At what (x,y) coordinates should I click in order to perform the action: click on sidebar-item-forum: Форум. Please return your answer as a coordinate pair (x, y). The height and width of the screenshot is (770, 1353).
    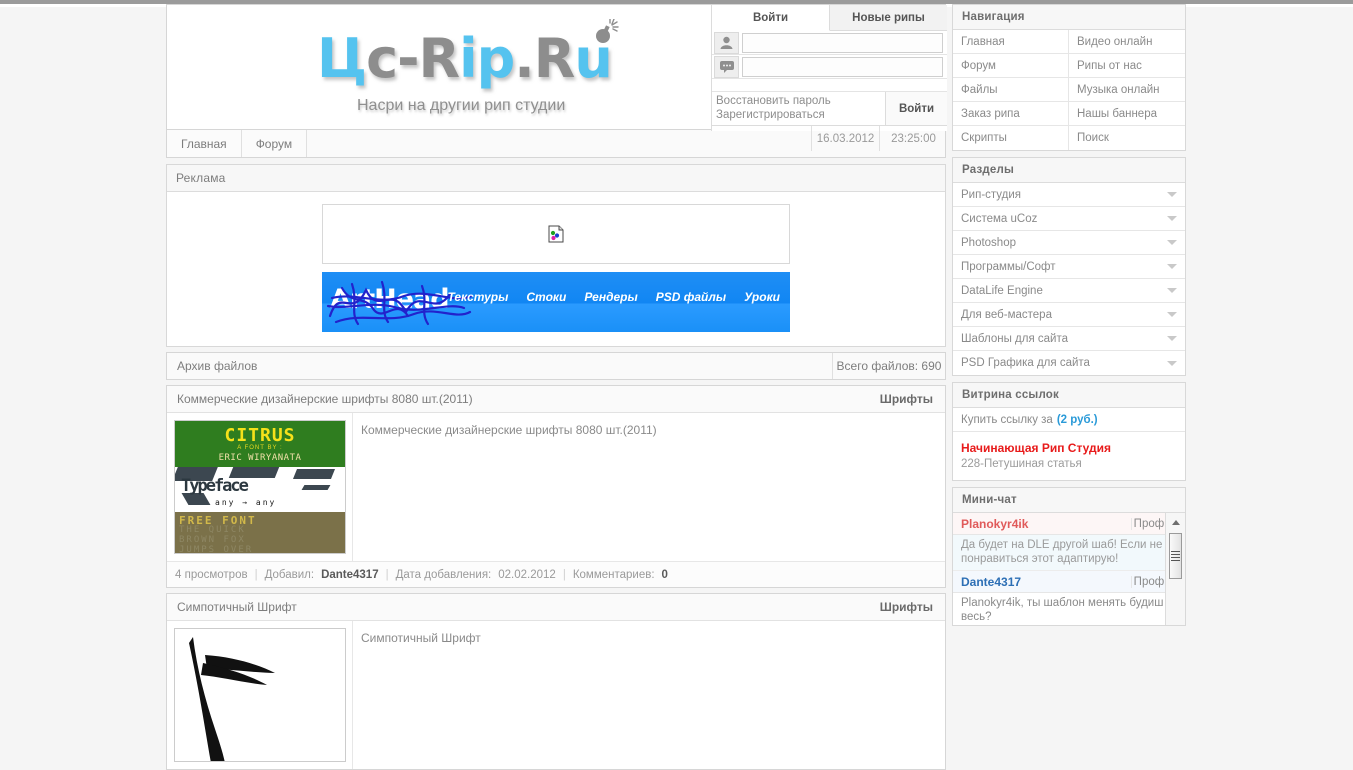
    Looking at the image, I should click on (1011, 66).